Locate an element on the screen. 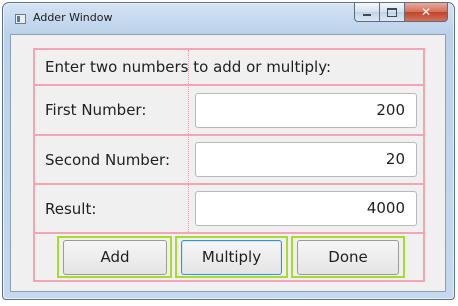 The image size is (458, 306). close-button: ✕ is located at coordinates (426, 12).